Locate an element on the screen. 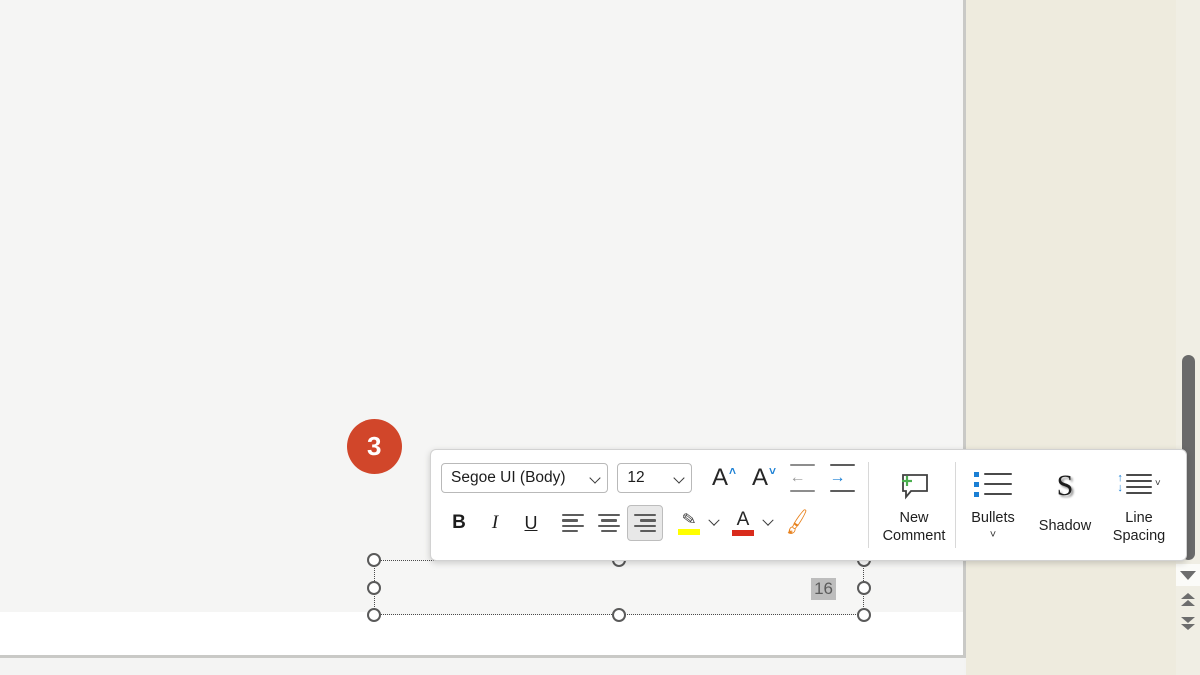  selected-text: 16 is located at coordinates (823, 589).